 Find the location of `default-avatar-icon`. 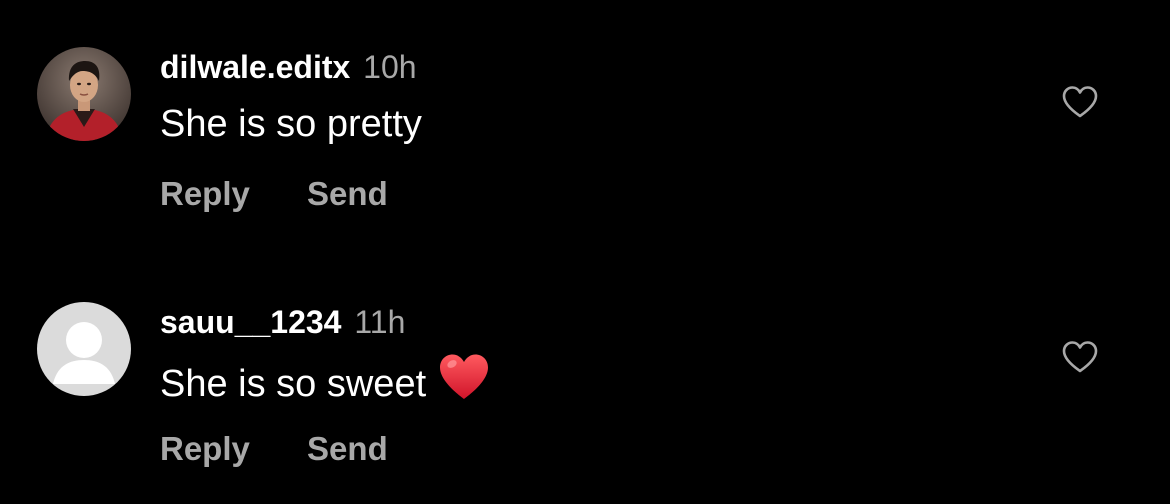

default-avatar-icon is located at coordinates (84, 349).